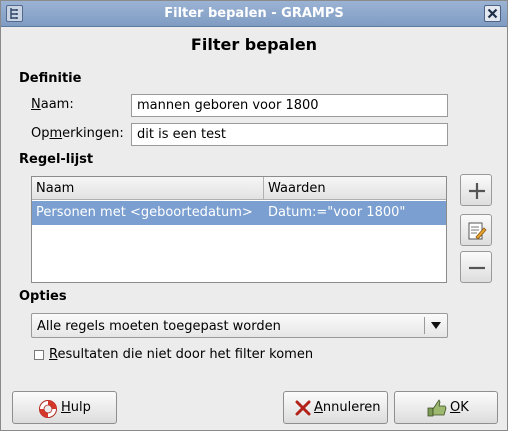  What do you see at coordinates (337, 212) in the screenshot?
I see `rule-value-cell: Datum:="voor 1800"` at bounding box center [337, 212].